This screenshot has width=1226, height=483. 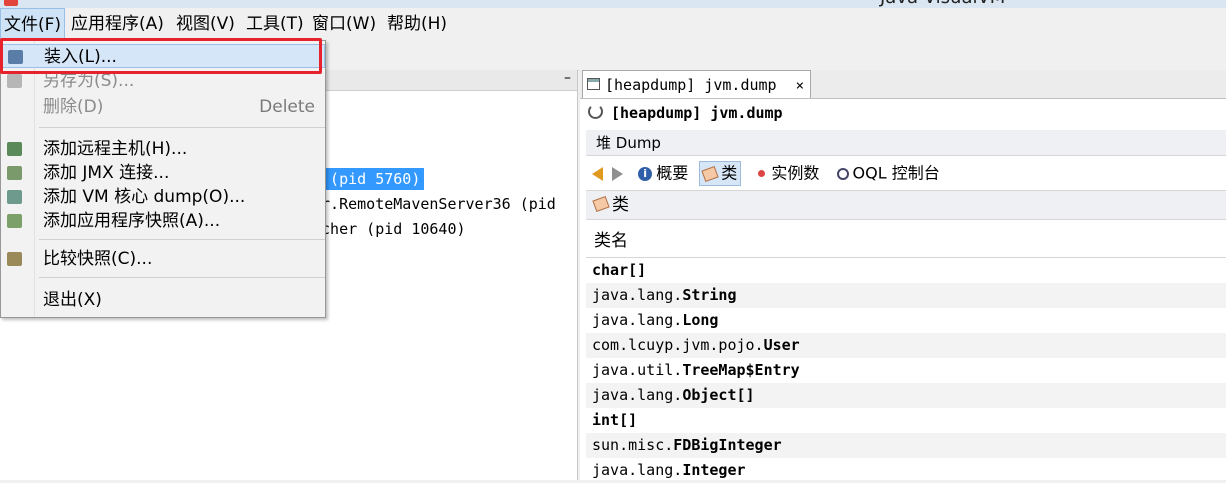 I want to click on classes-section-header: 类, so click(x=906, y=205).